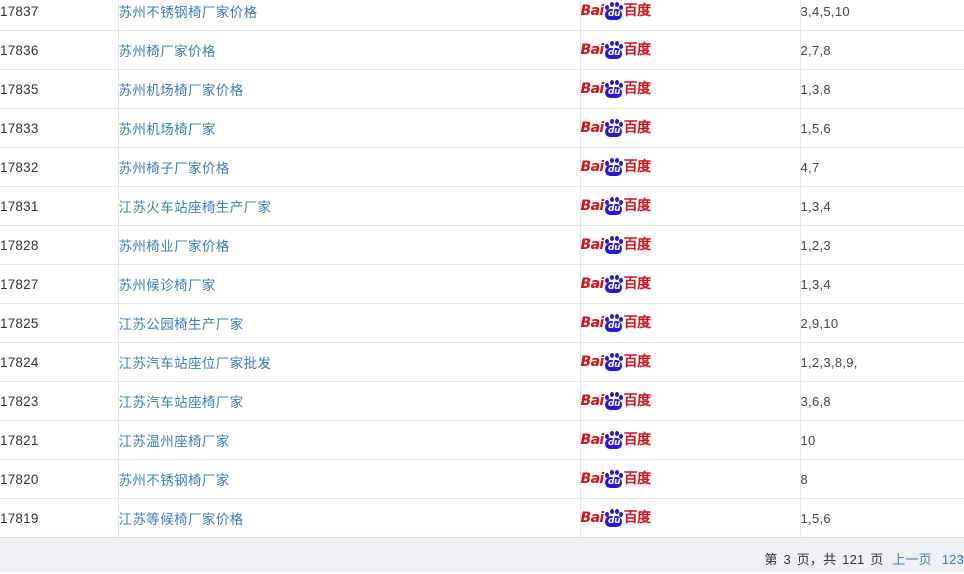 This screenshot has height=574, width=964. I want to click on keyword-cell: 苏州机场椅厂家, so click(349, 128).